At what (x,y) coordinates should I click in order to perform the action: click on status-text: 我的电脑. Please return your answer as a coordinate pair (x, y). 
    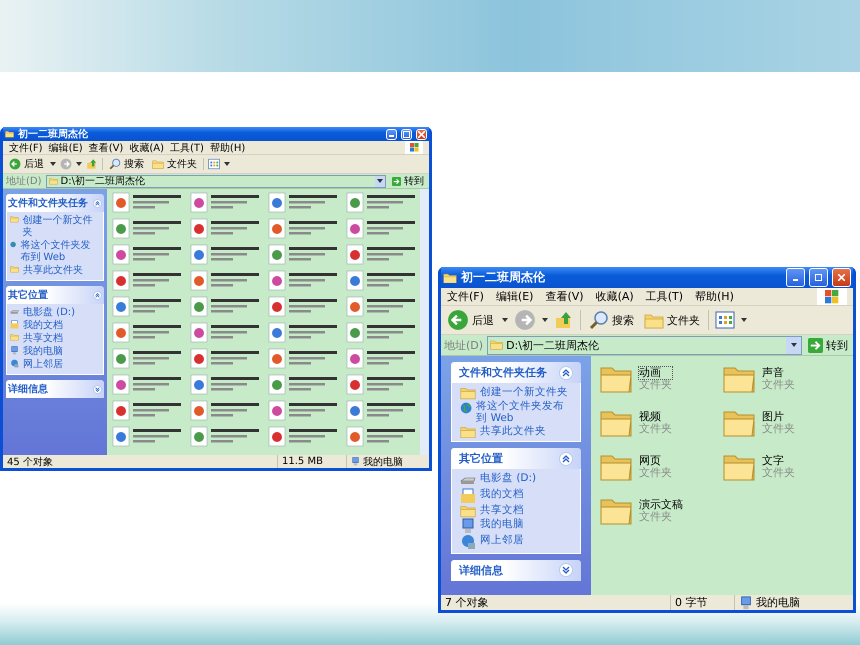
    Looking at the image, I should click on (387, 461).